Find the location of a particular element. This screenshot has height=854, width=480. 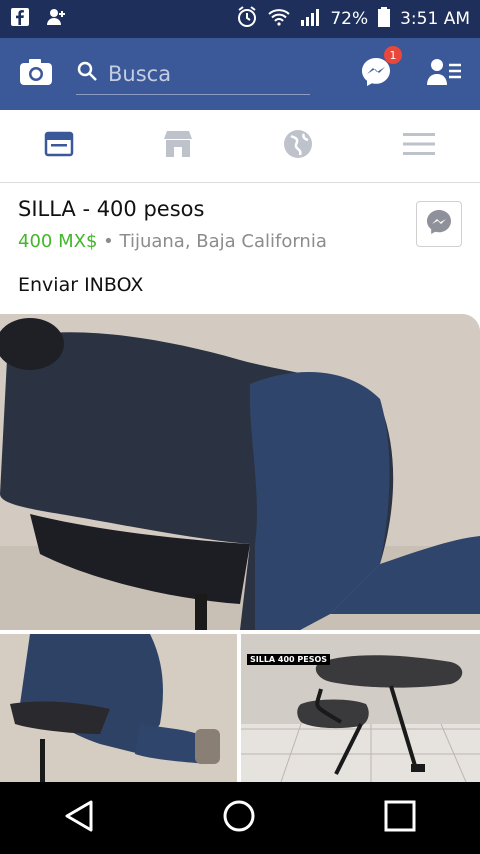

messenger-button: 1 is located at coordinates (381, 69).